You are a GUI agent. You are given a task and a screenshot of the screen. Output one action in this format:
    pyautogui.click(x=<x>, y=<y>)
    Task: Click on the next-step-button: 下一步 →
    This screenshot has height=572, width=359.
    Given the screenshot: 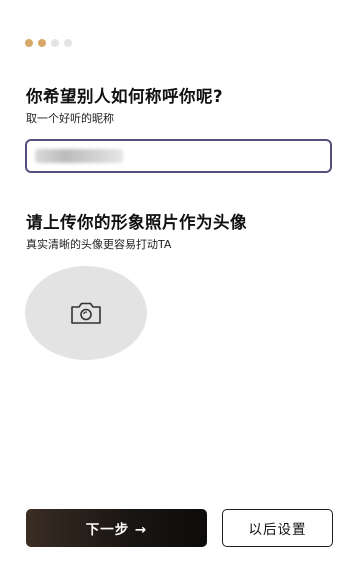 What is the action you would take?
    pyautogui.click(x=116, y=528)
    